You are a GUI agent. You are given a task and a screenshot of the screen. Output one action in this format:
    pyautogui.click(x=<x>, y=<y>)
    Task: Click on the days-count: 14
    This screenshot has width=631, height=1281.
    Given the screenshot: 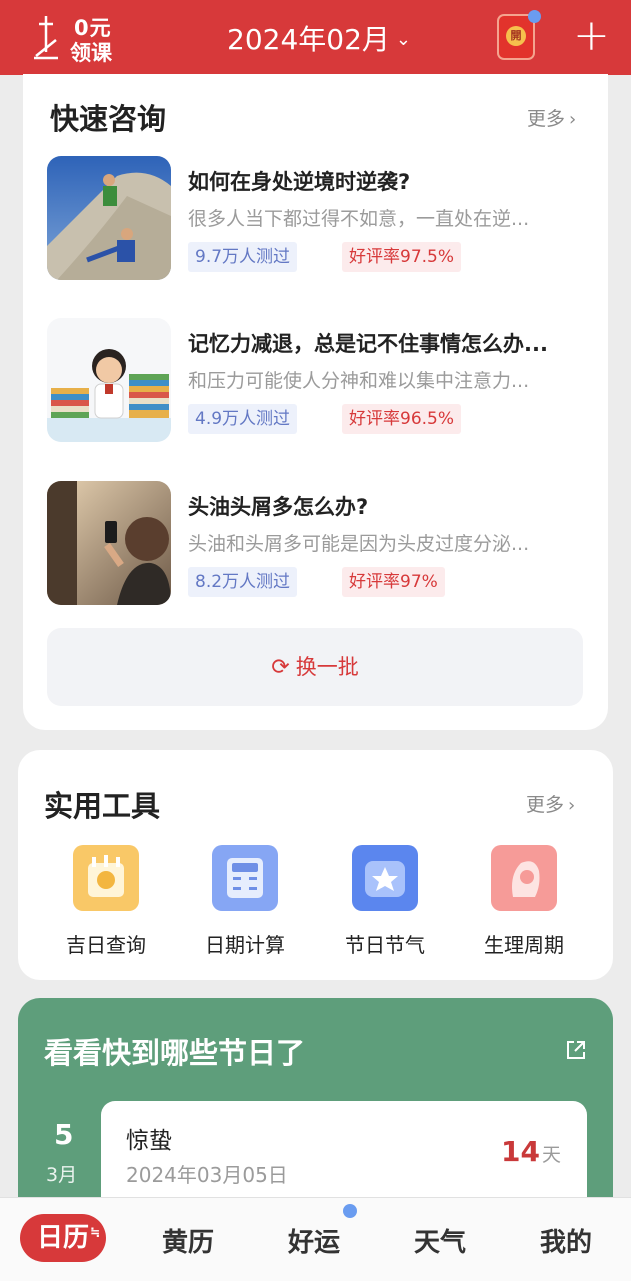 What is the action you would take?
    pyautogui.click(x=520, y=1151)
    